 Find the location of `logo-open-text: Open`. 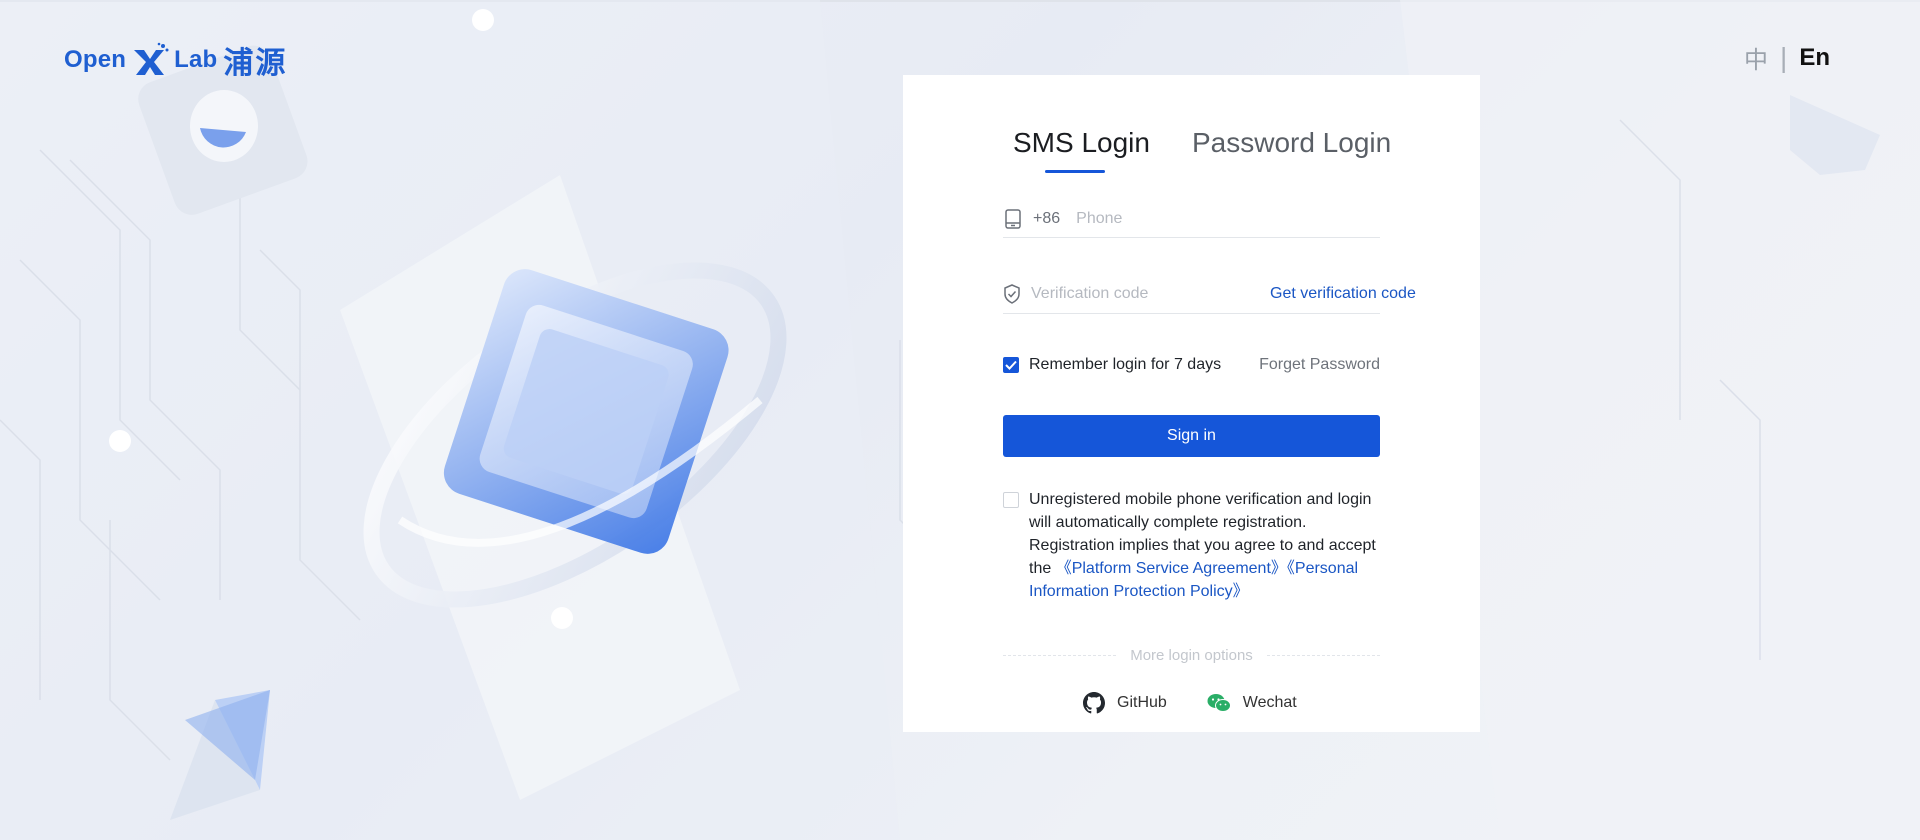

logo-open-text: Open is located at coordinates (95, 59).